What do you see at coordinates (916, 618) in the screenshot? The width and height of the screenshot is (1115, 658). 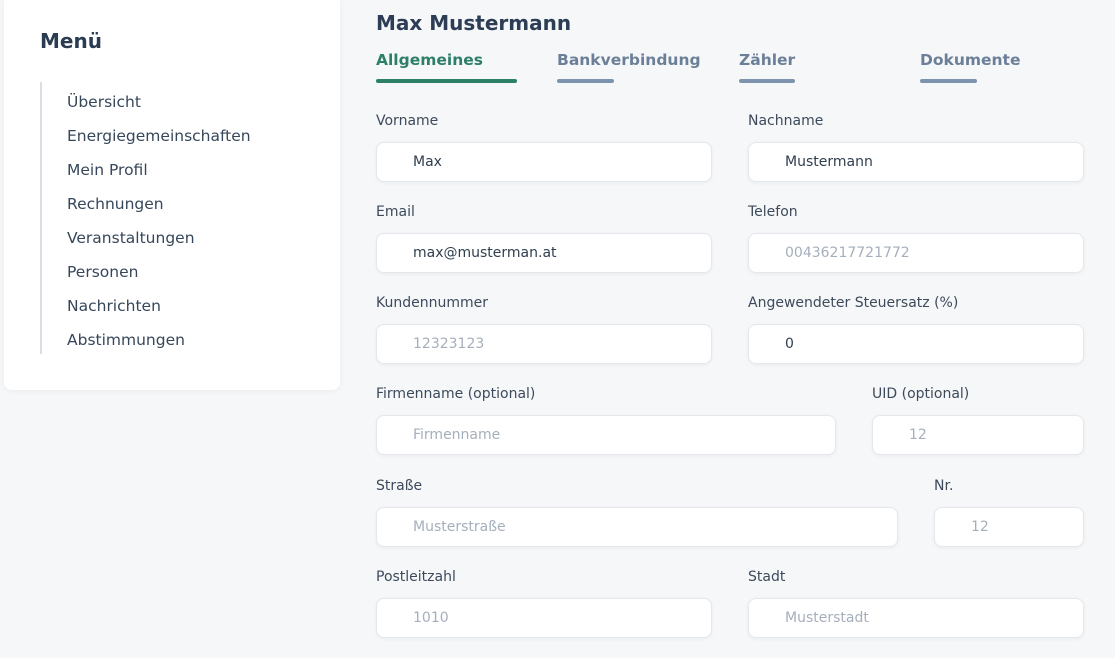 I see `stadt-field` at bounding box center [916, 618].